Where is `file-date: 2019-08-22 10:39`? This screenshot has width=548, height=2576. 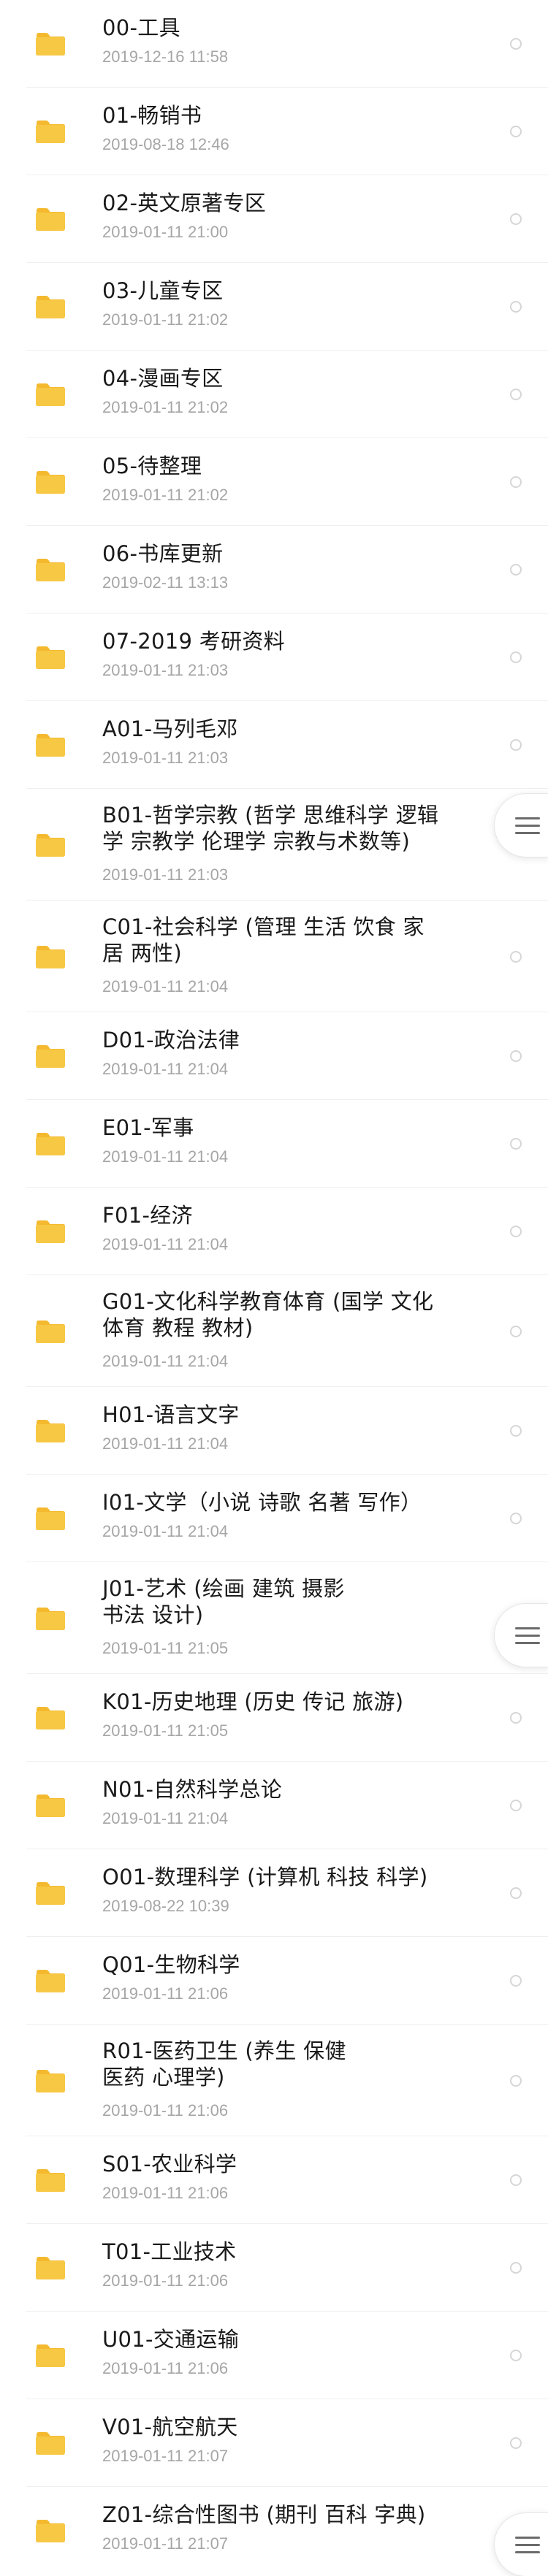
file-date: 2019-08-22 10:39 is located at coordinates (165, 1906).